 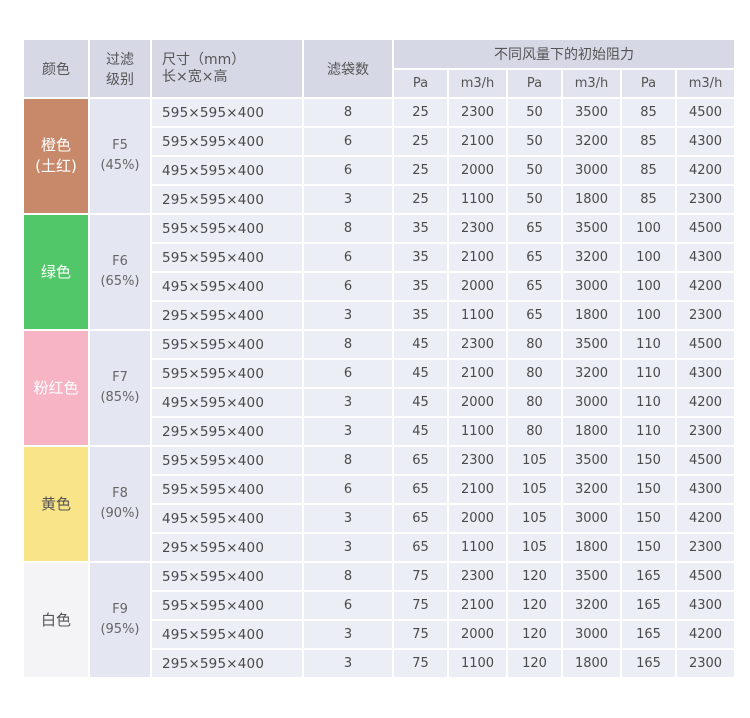 What do you see at coordinates (706, 634) in the screenshot?
I see `airflow-cell: 4200` at bounding box center [706, 634].